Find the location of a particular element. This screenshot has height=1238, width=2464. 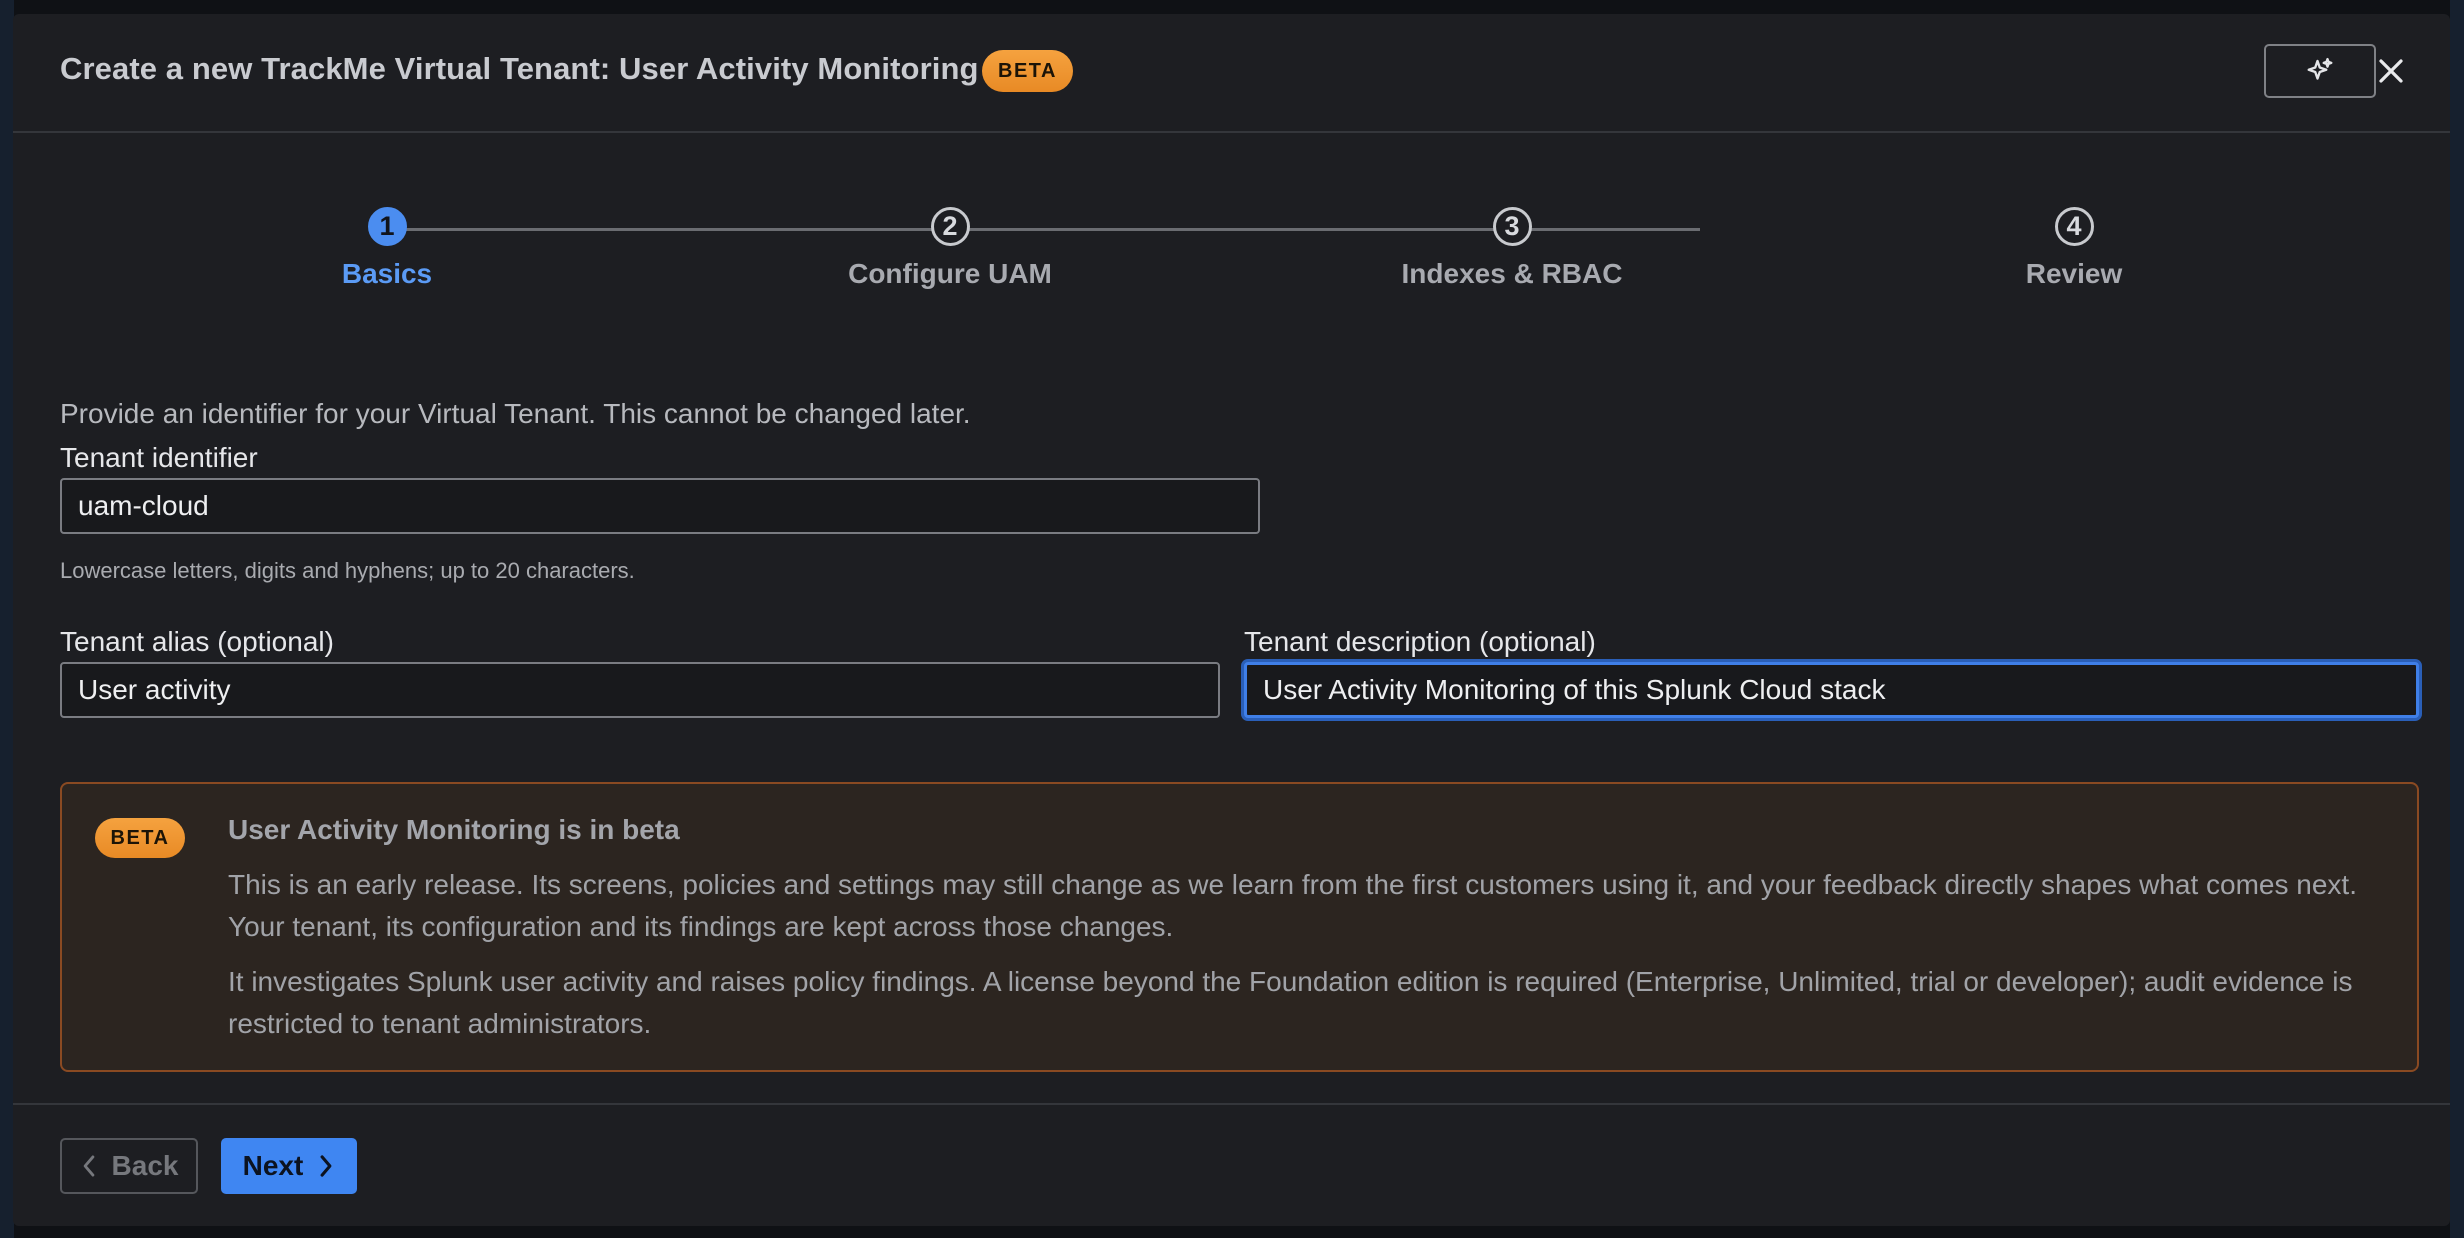

tenant-description-label: Tenant description (optional) is located at coordinates (1420, 641).